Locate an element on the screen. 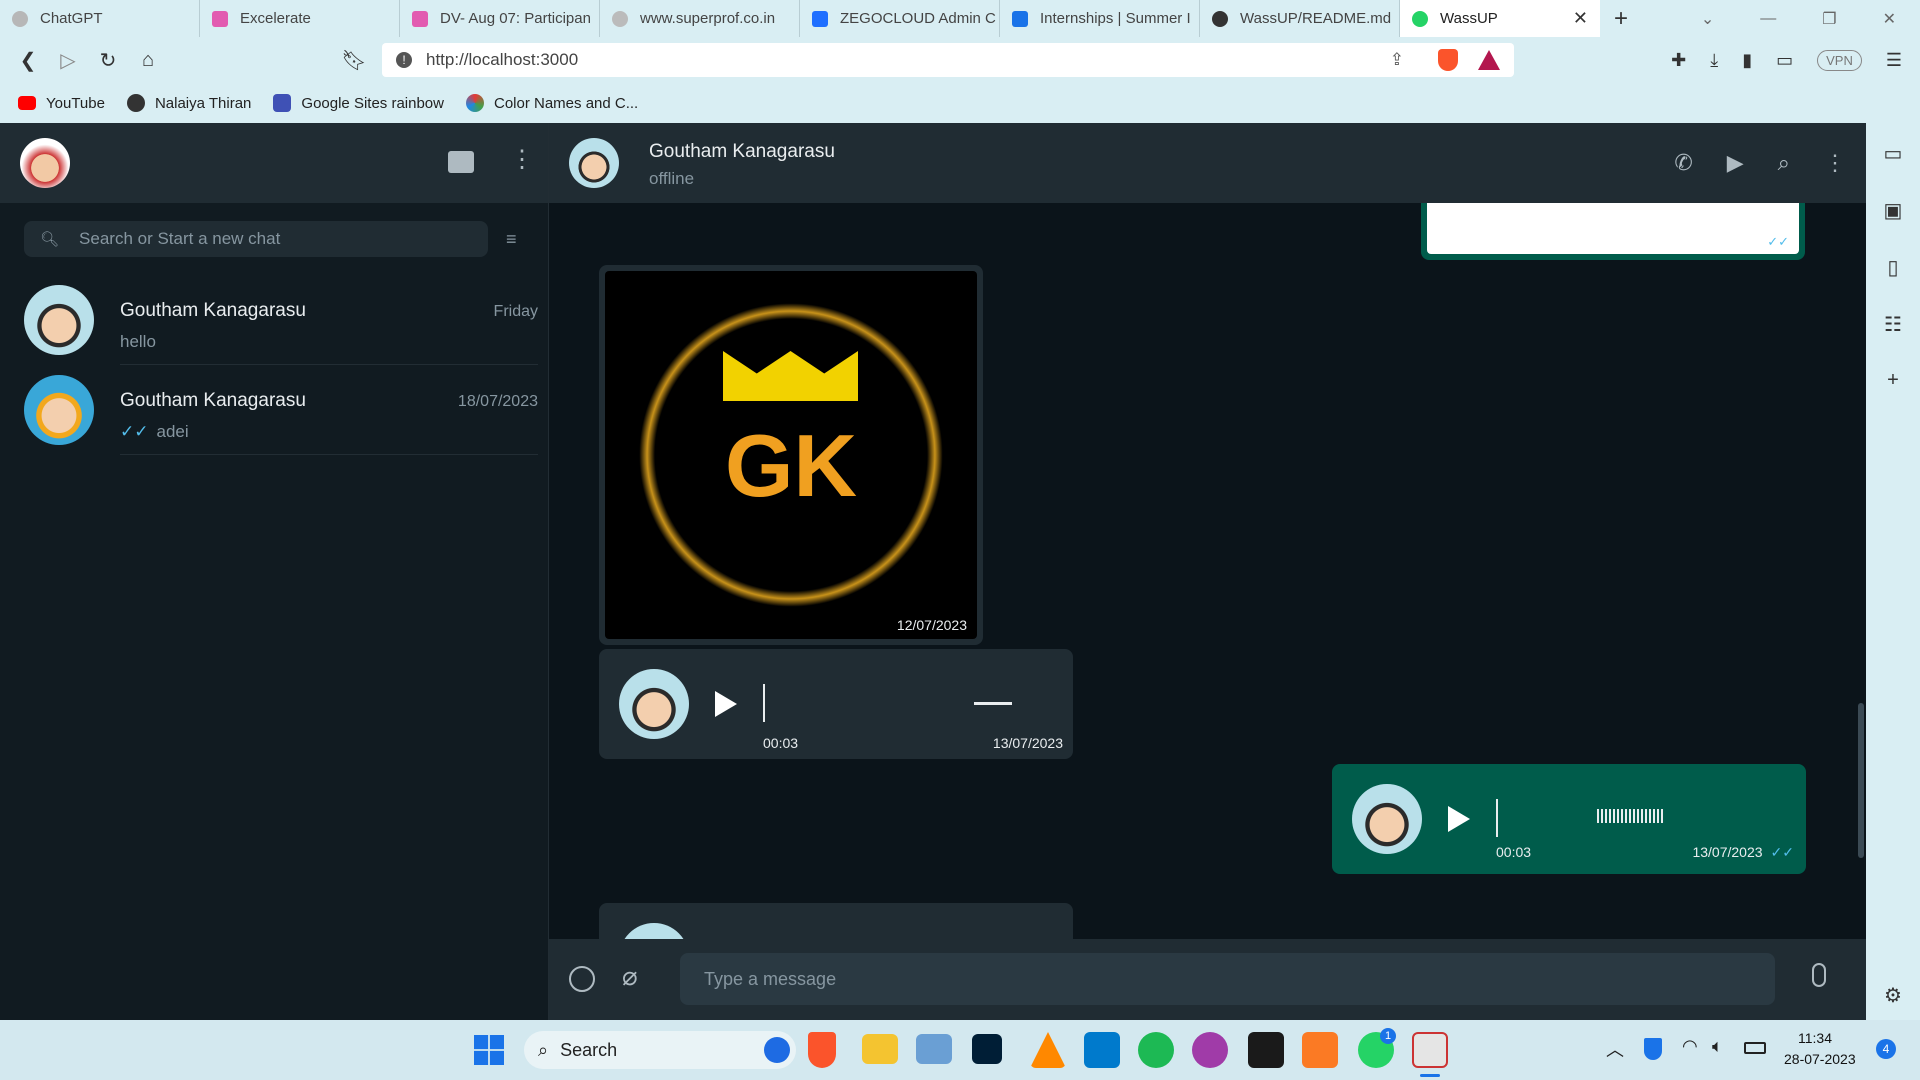 The width and height of the screenshot is (1920, 1080). contact-status: offline is located at coordinates (672, 178).